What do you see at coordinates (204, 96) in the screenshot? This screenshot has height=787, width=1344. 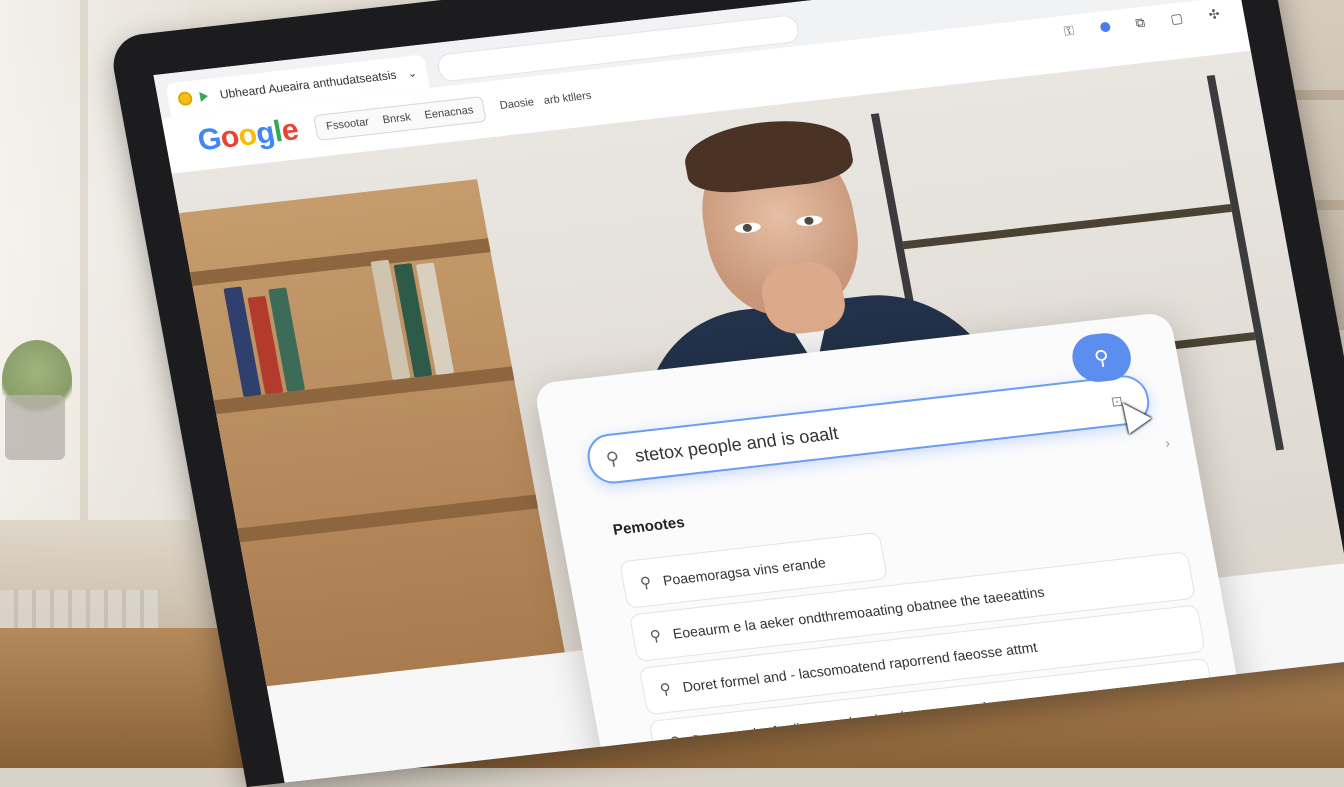 I see `play-icon` at bounding box center [204, 96].